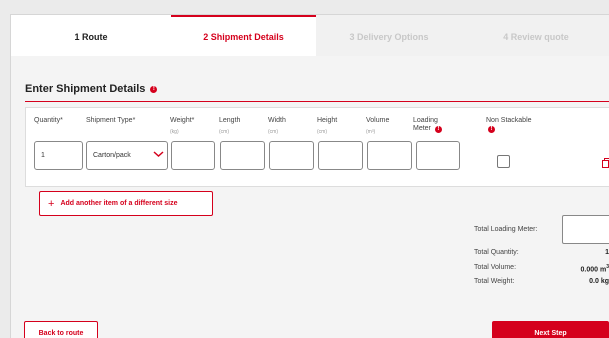  Describe the element at coordinates (607, 252) in the screenshot. I see `total-quantity-value: 1` at that location.